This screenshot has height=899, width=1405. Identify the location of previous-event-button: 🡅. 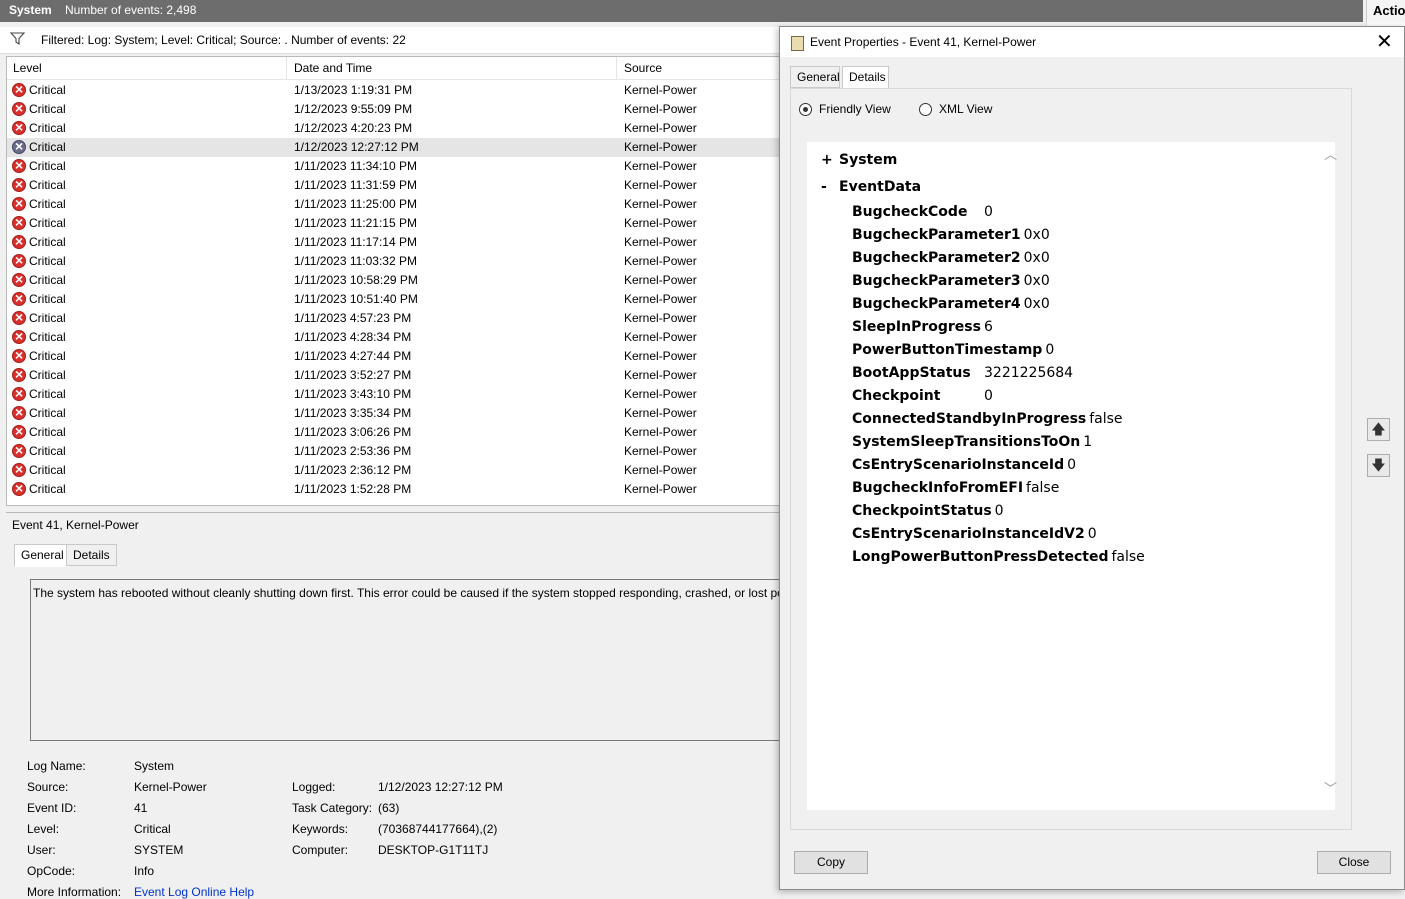
(1378, 429).